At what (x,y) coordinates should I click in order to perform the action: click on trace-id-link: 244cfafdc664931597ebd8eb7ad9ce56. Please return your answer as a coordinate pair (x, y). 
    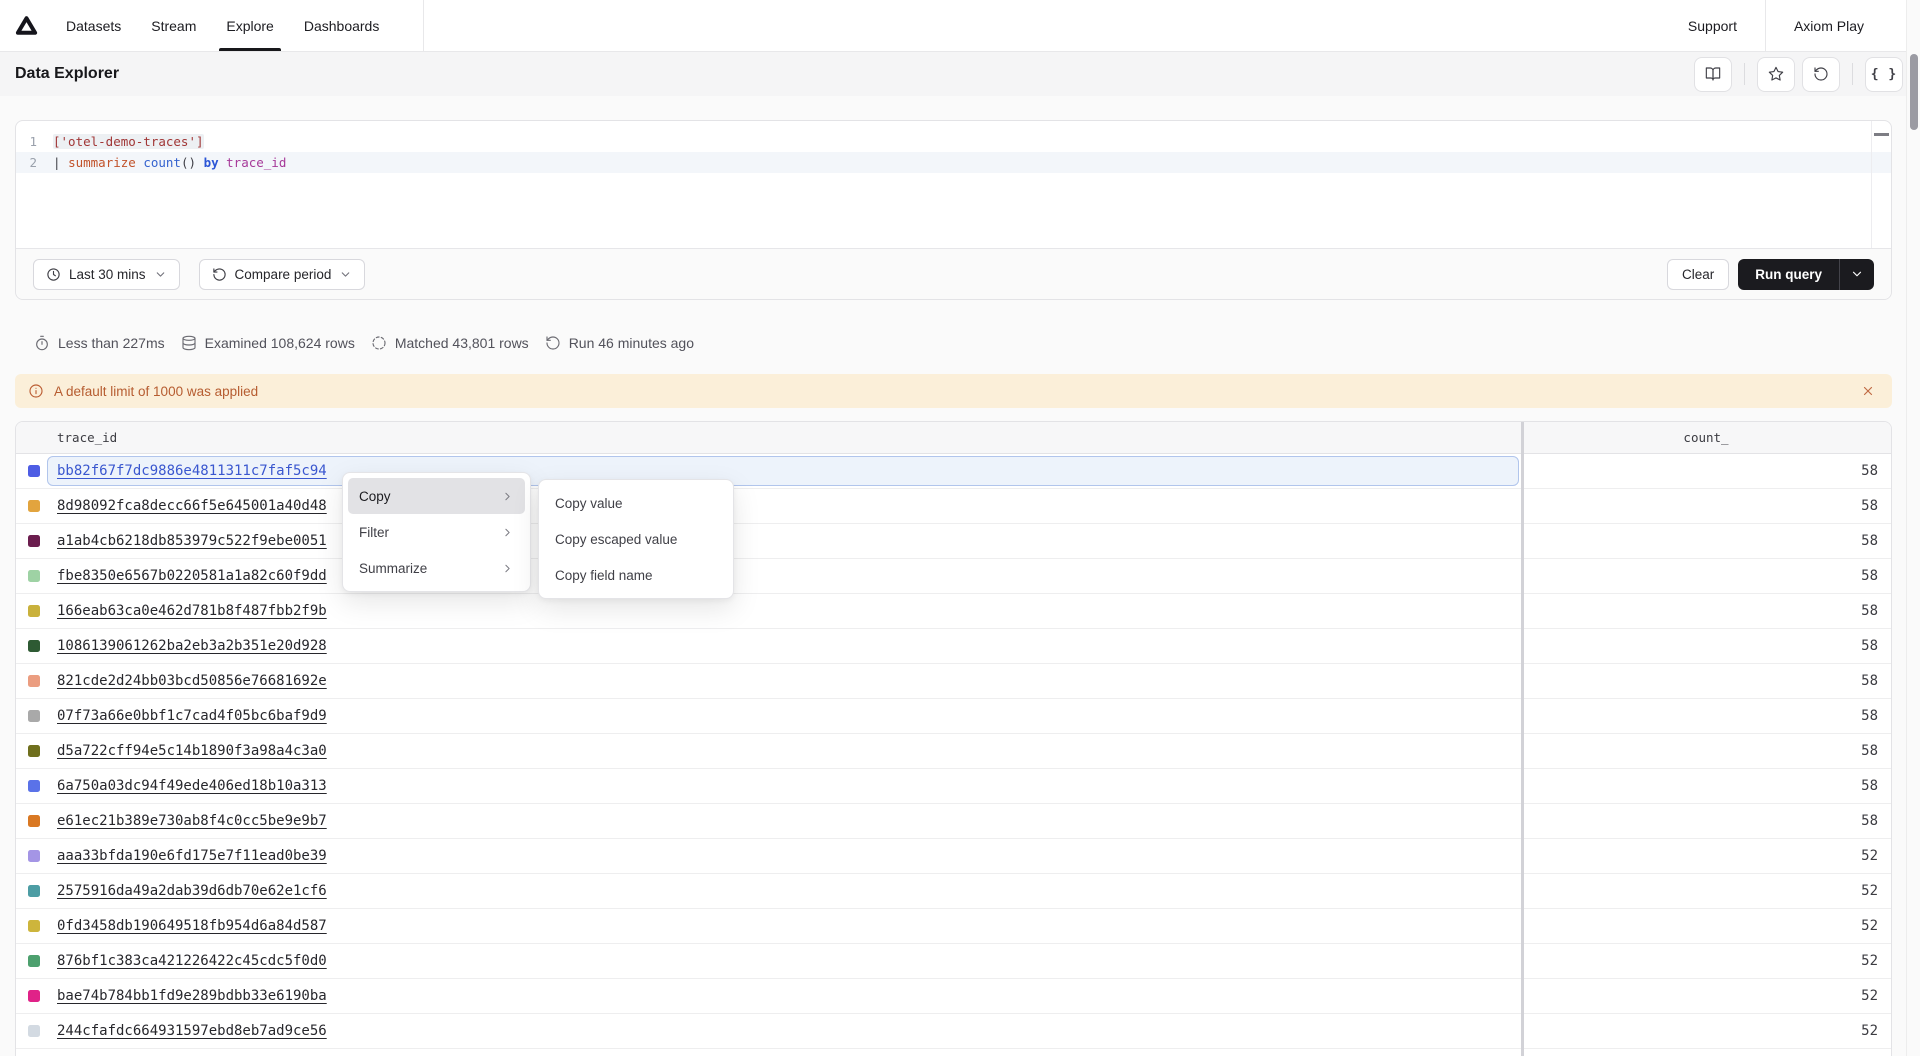
    Looking at the image, I should click on (192, 1031).